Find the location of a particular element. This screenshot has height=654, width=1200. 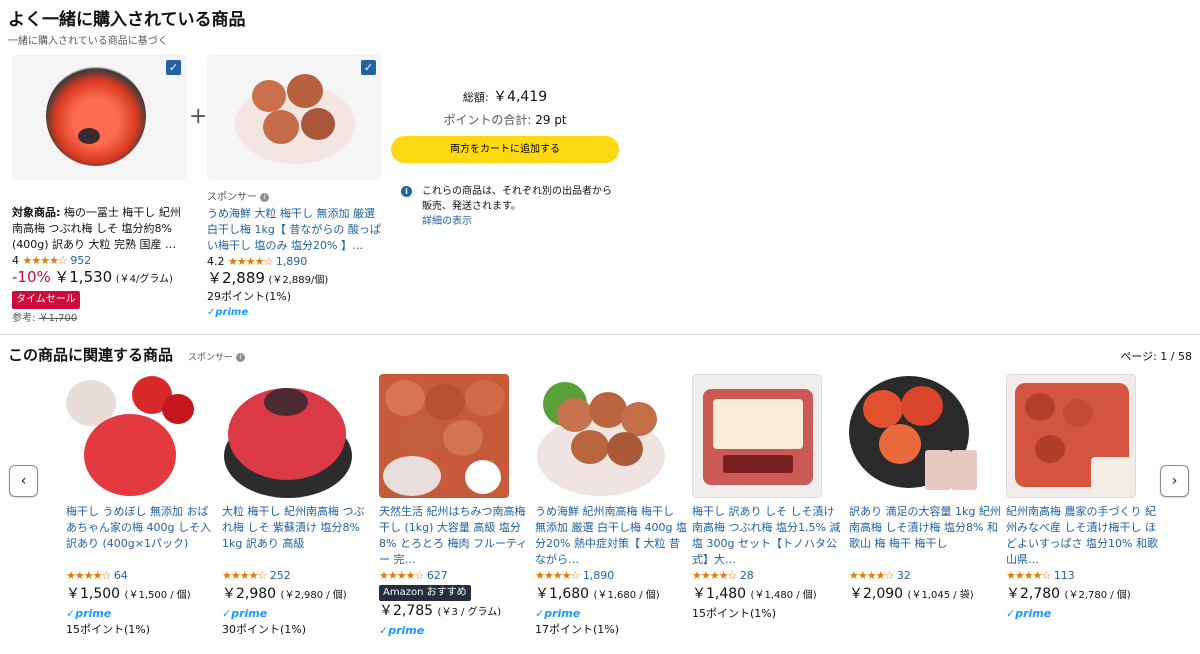

price-row: ￥2,889 (￥2,889/個) is located at coordinates (294, 279).